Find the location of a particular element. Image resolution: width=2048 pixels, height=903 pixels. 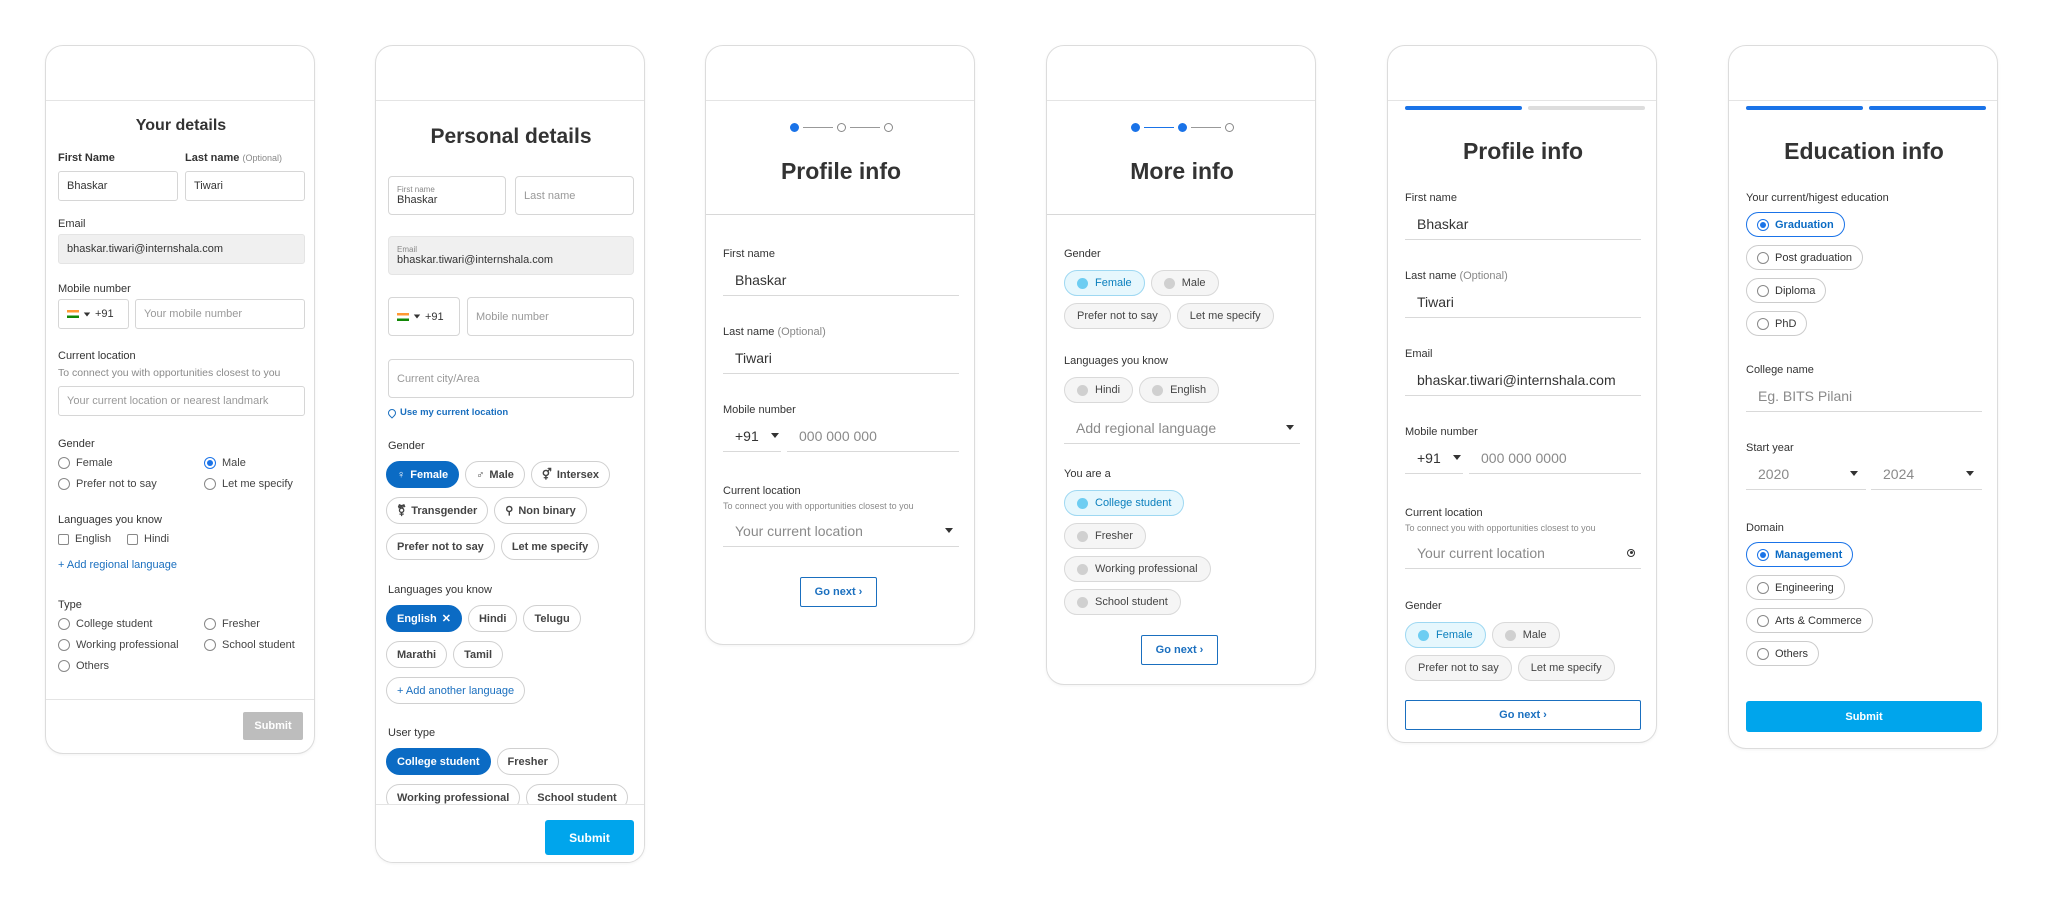

domain-others-radio: Others is located at coordinates (1783, 653).